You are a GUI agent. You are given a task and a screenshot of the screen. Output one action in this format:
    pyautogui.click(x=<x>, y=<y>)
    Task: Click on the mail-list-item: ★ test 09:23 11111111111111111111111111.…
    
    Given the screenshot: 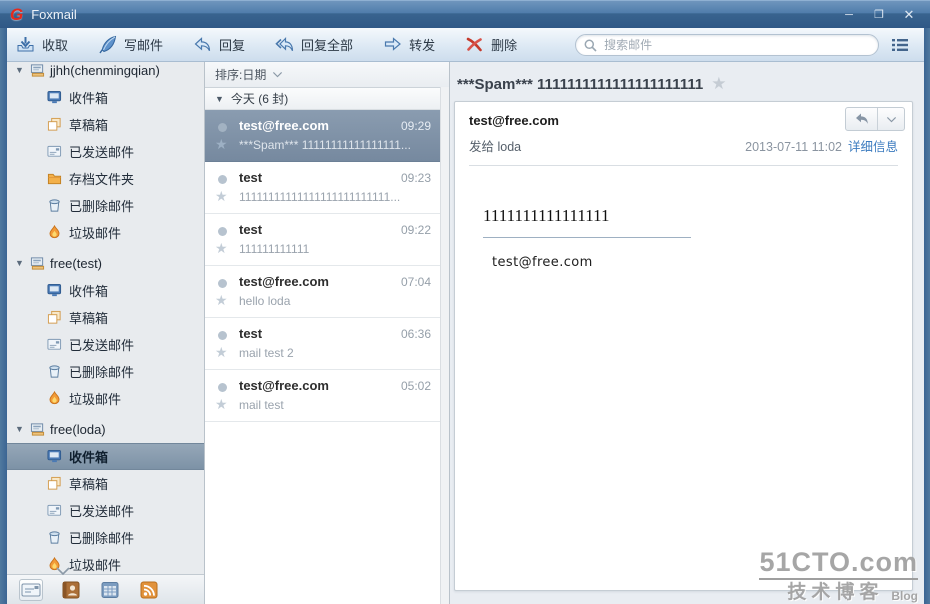 What is the action you would take?
    pyautogui.click(x=327, y=188)
    